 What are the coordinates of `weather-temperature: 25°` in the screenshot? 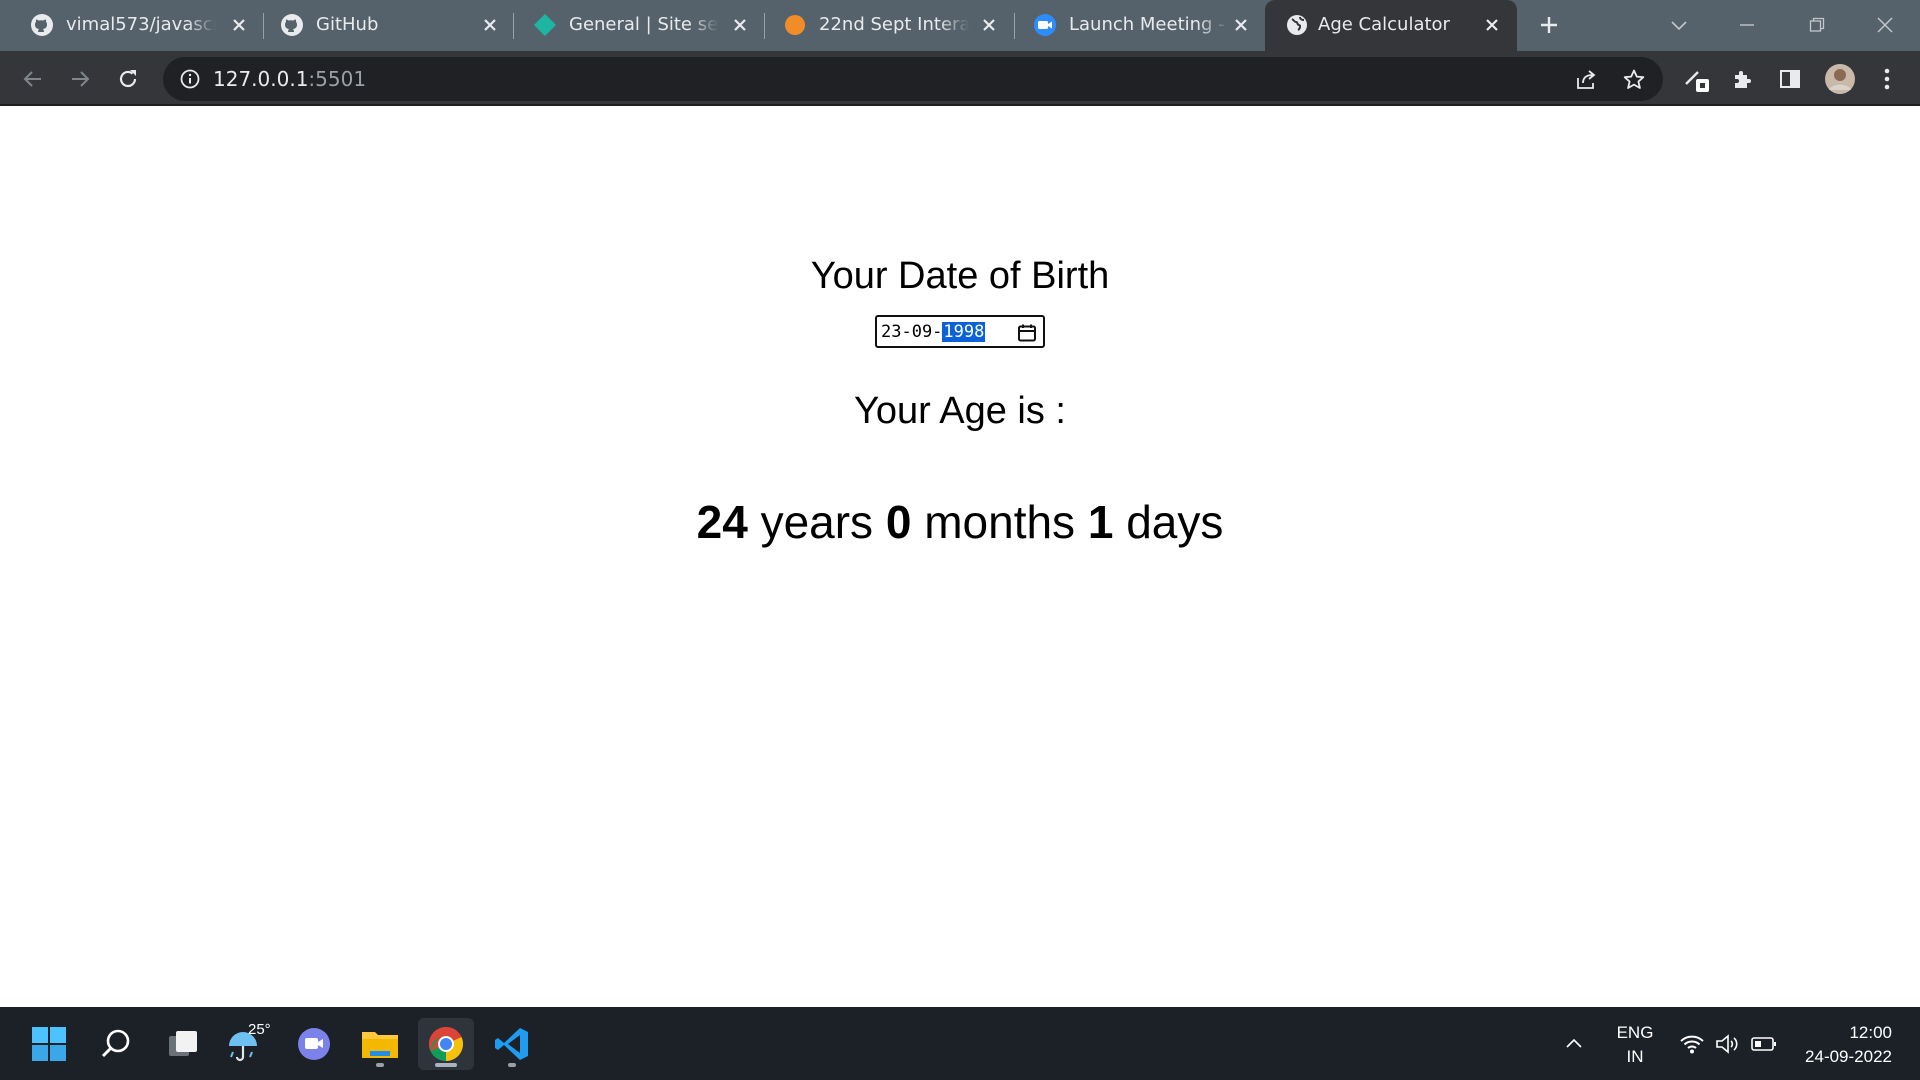 It's located at (259, 1029).